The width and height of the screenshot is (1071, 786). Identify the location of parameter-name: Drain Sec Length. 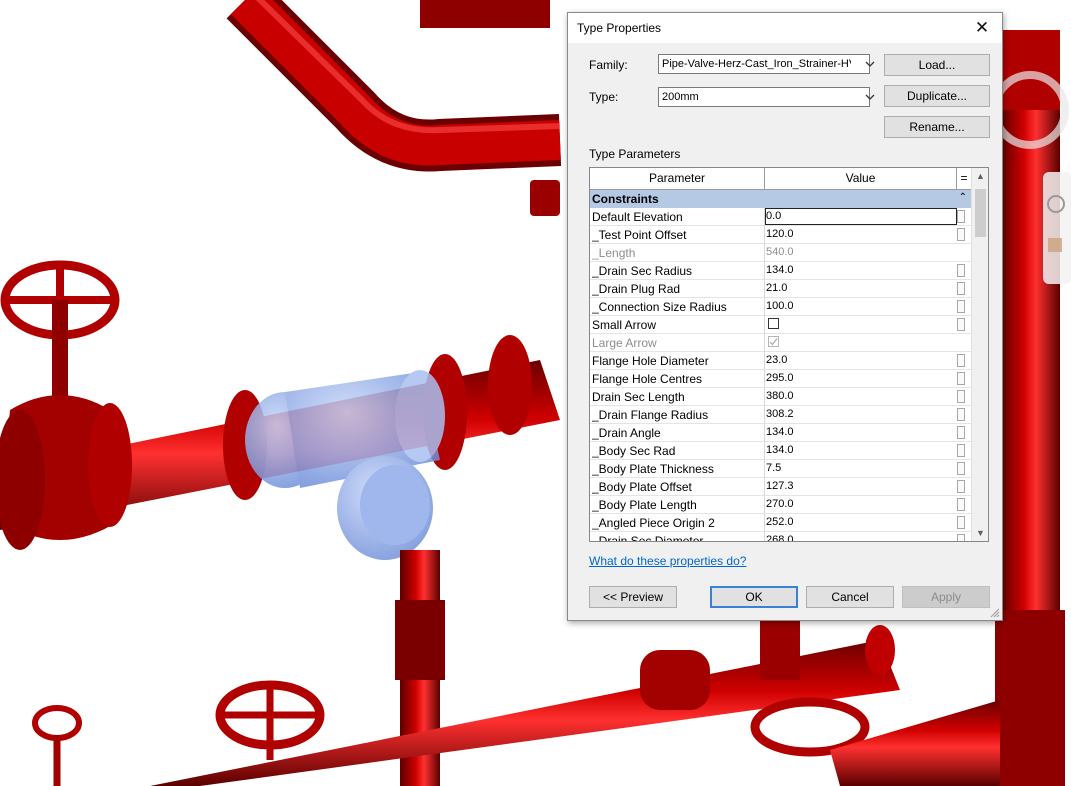
(638, 397).